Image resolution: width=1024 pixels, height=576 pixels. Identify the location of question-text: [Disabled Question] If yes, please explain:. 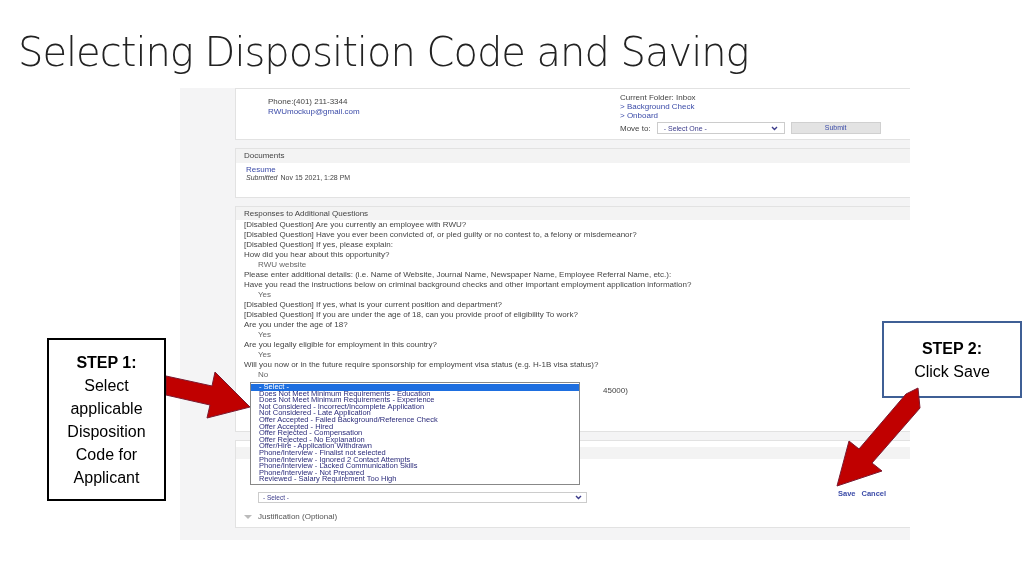
(319, 245).